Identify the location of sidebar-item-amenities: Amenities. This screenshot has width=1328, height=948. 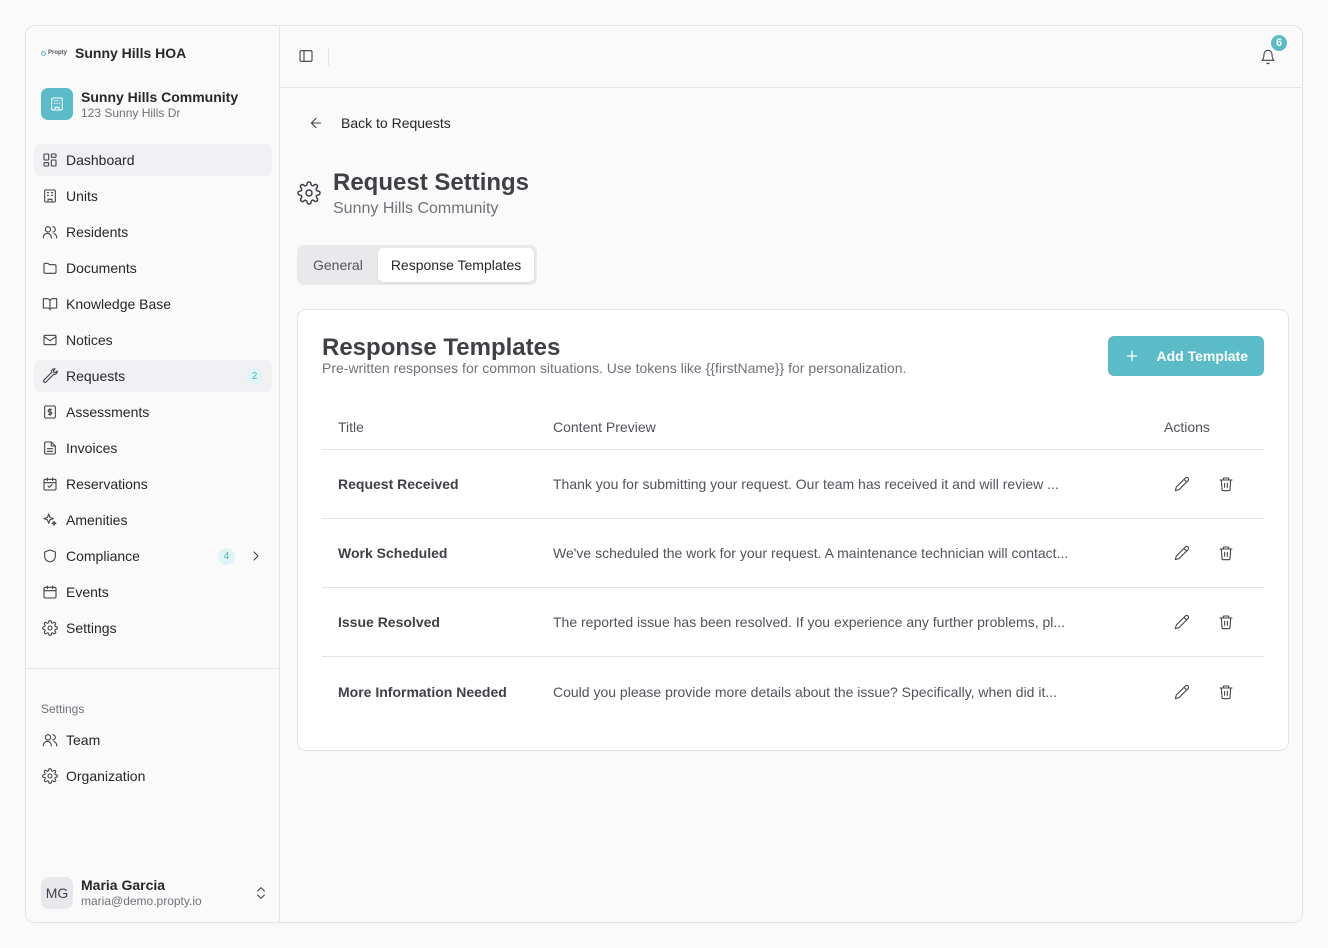
(153, 520).